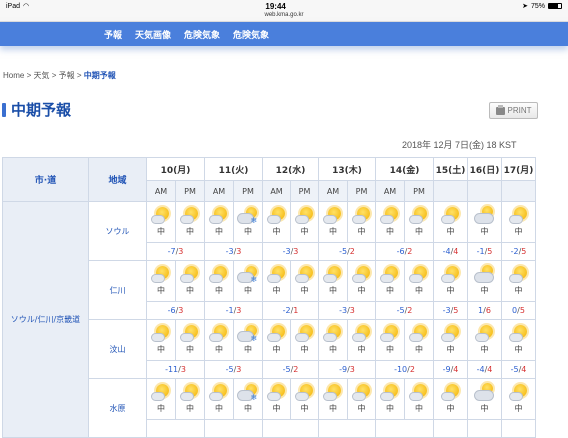  What do you see at coordinates (554, 6) in the screenshot?
I see `battery-icon` at bounding box center [554, 6].